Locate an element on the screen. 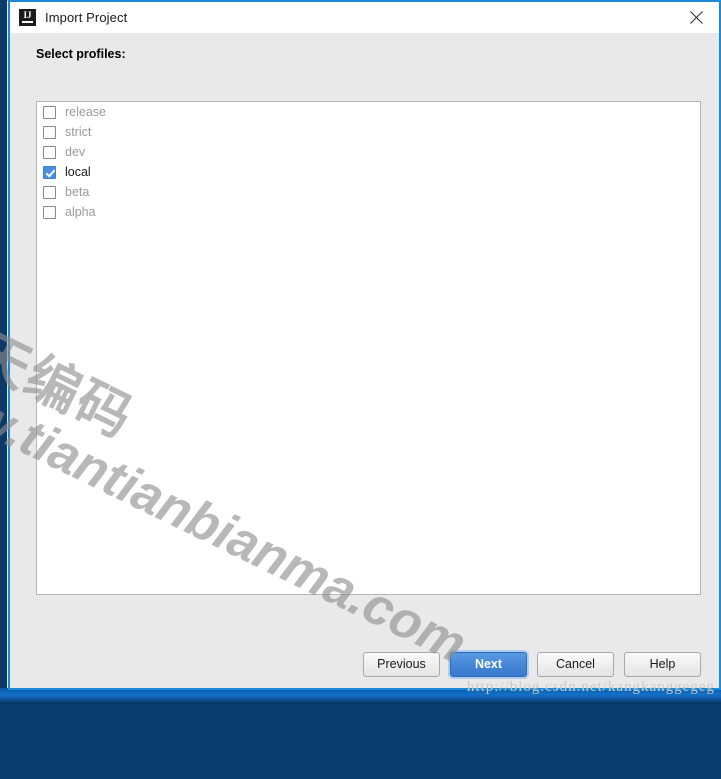 This screenshot has height=779, width=721. next-button: Next is located at coordinates (488, 664).